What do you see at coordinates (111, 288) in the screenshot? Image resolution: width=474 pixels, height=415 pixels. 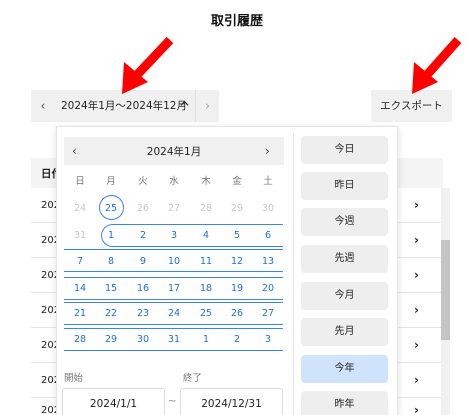 I see `calendar-day: 15` at bounding box center [111, 288].